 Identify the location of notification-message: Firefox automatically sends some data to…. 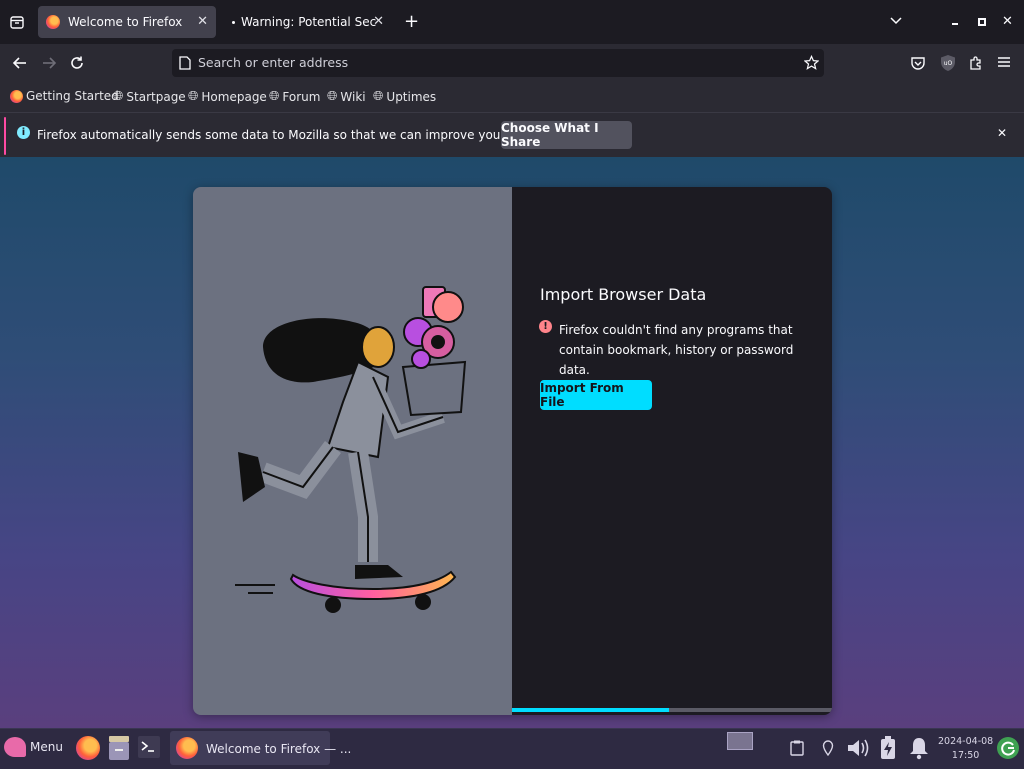
(308, 135).